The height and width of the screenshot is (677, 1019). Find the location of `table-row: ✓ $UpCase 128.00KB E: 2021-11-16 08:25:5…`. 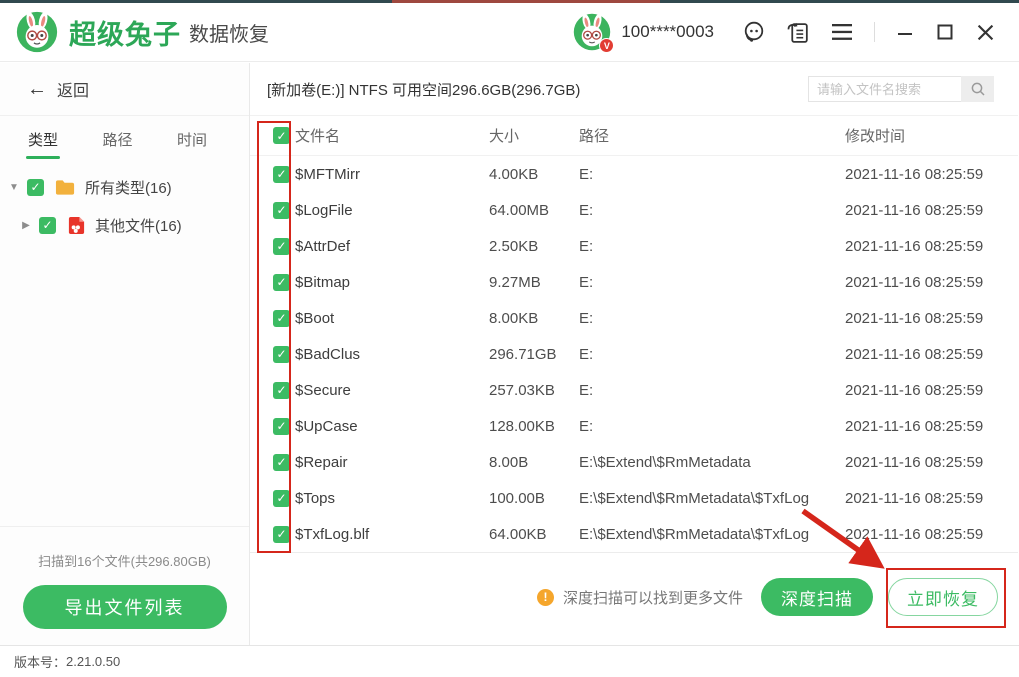

table-row: ✓ $UpCase 128.00KB E: 2021-11-16 08:25:5… is located at coordinates (634, 426).